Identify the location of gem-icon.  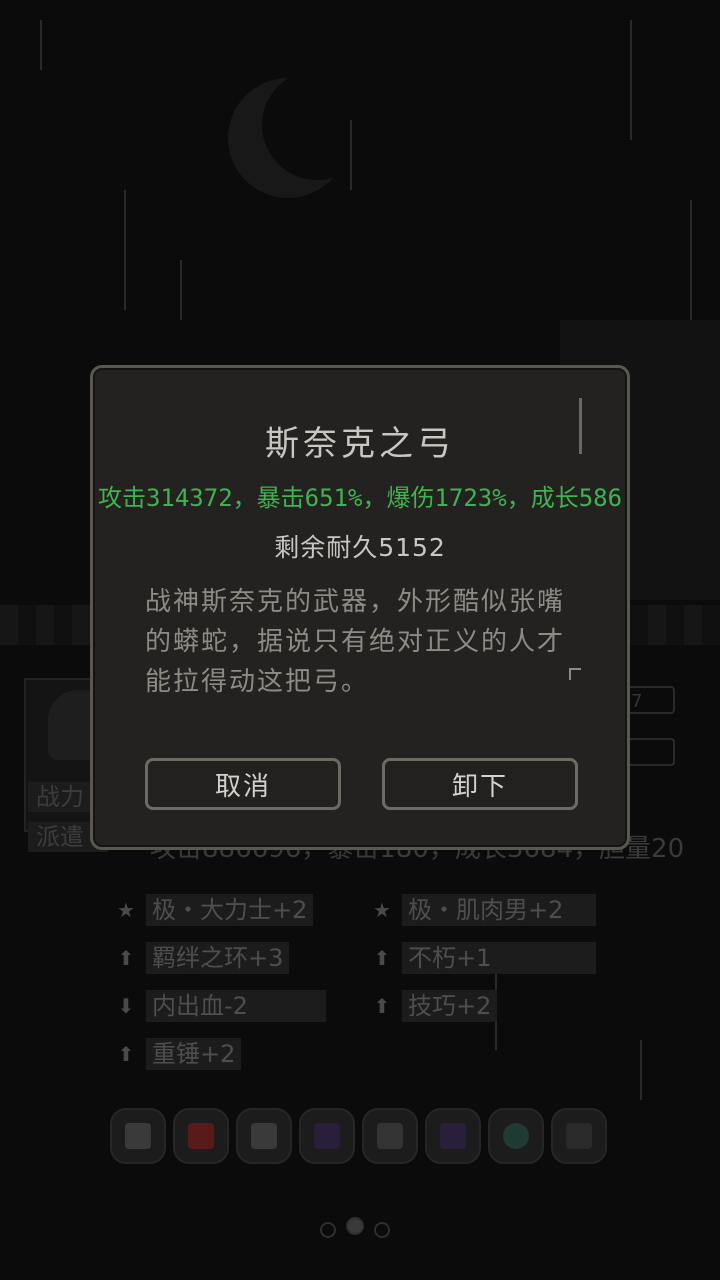
(453, 1136).